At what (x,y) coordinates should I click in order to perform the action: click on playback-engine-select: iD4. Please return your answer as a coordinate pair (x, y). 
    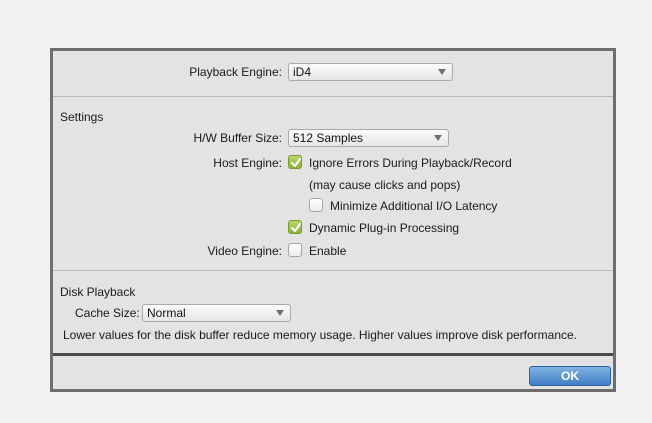
    Looking at the image, I should click on (370, 72).